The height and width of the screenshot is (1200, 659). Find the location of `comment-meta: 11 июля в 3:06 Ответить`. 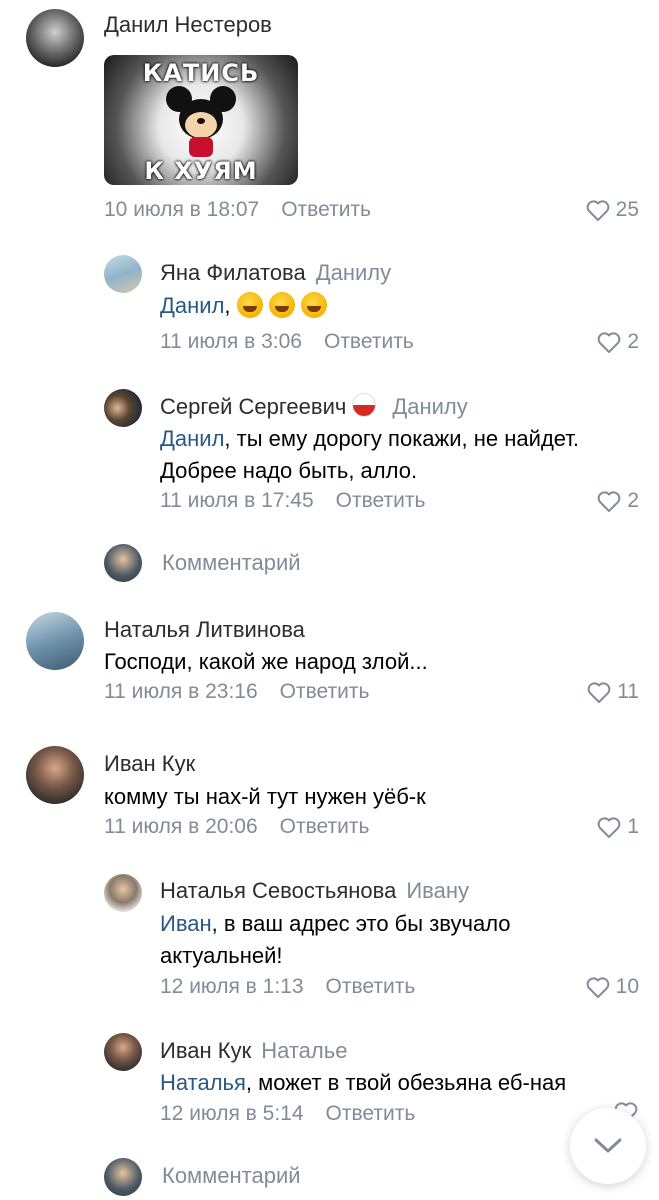

comment-meta: 11 июля в 3:06 Ответить is located at coordinates (287, 342).